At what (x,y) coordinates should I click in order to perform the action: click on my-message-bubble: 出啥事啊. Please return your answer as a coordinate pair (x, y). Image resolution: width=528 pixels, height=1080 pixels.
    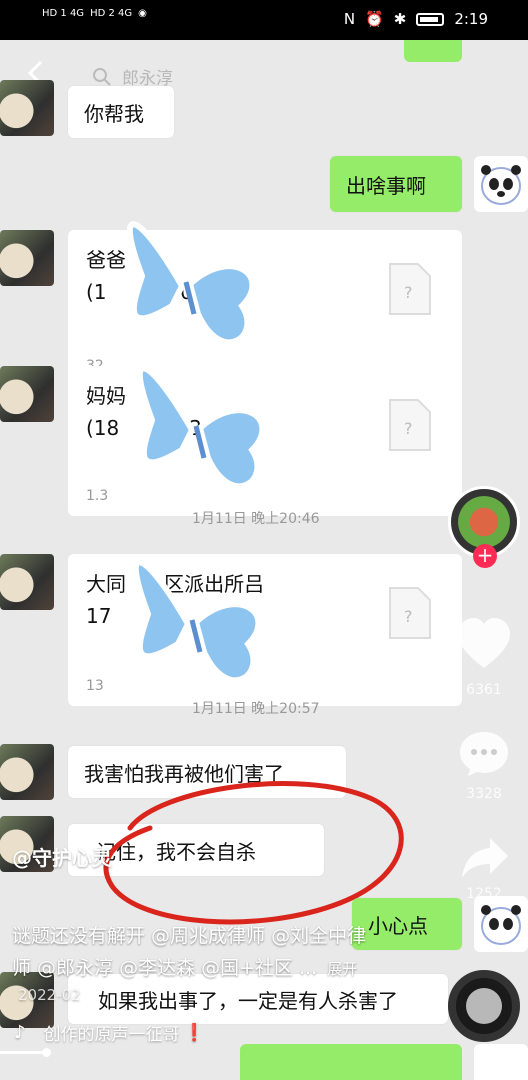
    Looking at the image, I should click on (396, 184).